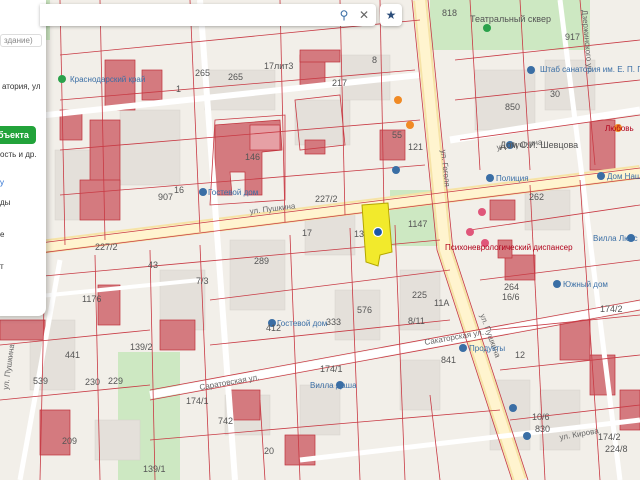 The height and width of the screenshot is (480, 640). I want to click on star-icon: ★, so click(391, 15).